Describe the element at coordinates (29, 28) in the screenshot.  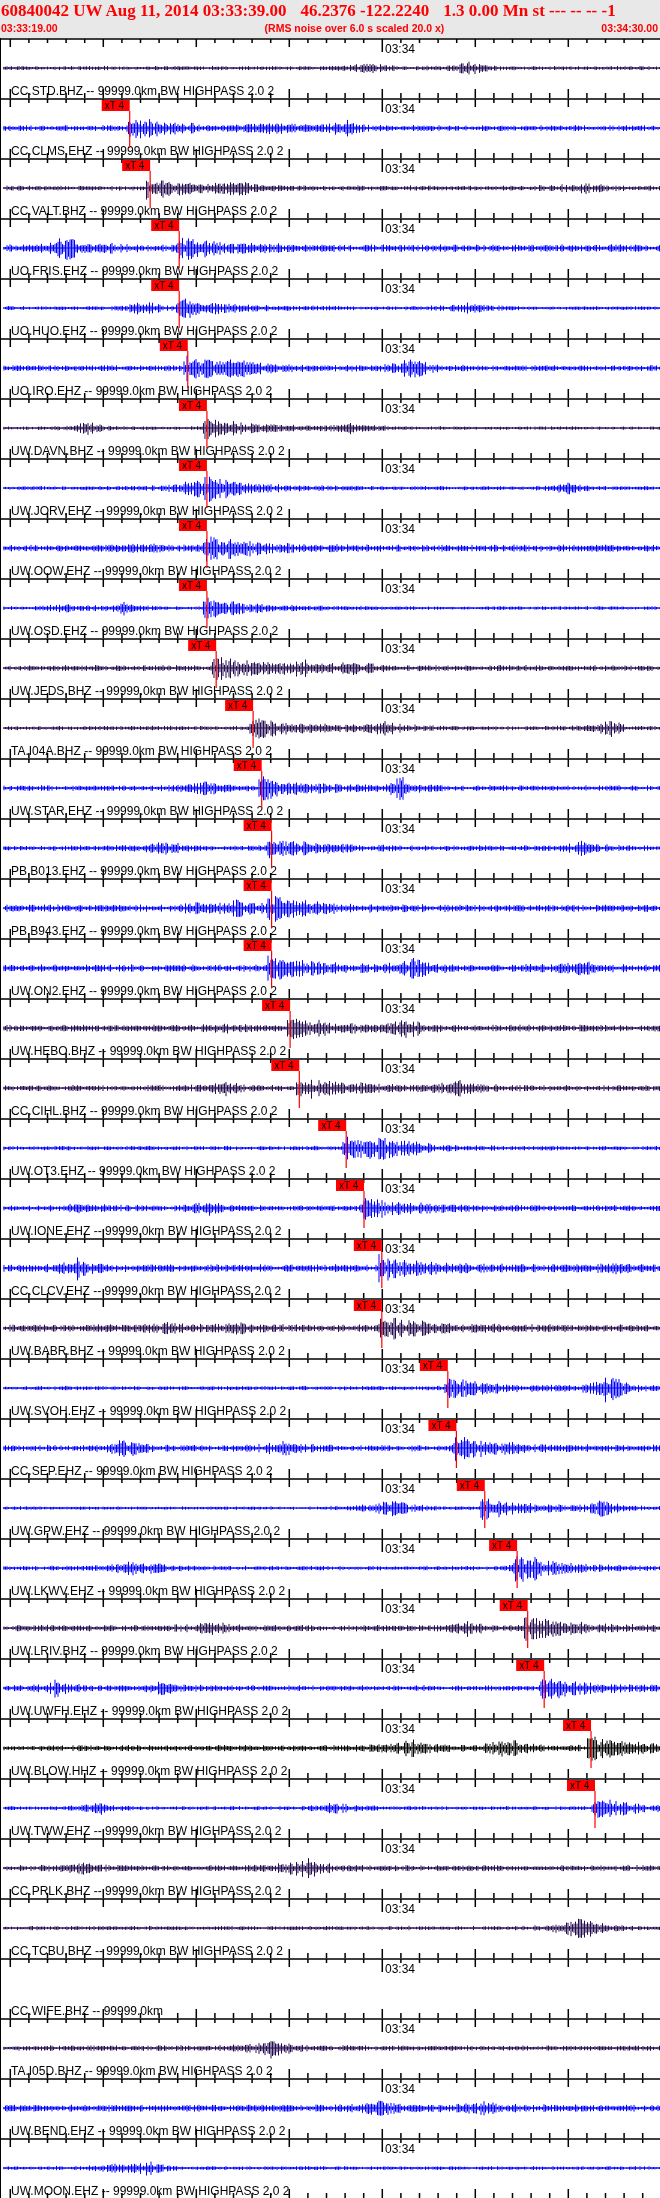
I see `start-time: 03:33:19.00` at that location.